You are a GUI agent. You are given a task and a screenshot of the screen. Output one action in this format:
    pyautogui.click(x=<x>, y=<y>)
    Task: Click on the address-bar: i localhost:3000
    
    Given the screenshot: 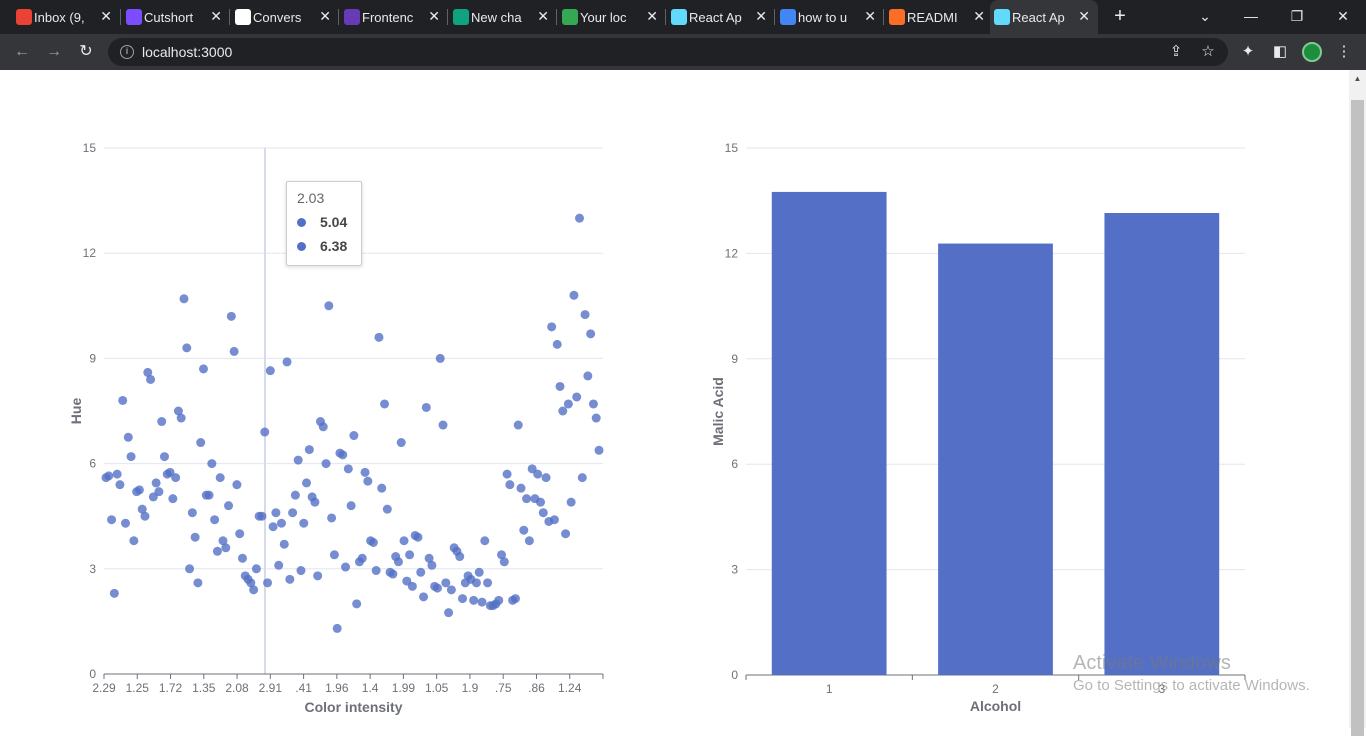 What is the action you would take?
    pyautogui.click(x=668, y=52)
    